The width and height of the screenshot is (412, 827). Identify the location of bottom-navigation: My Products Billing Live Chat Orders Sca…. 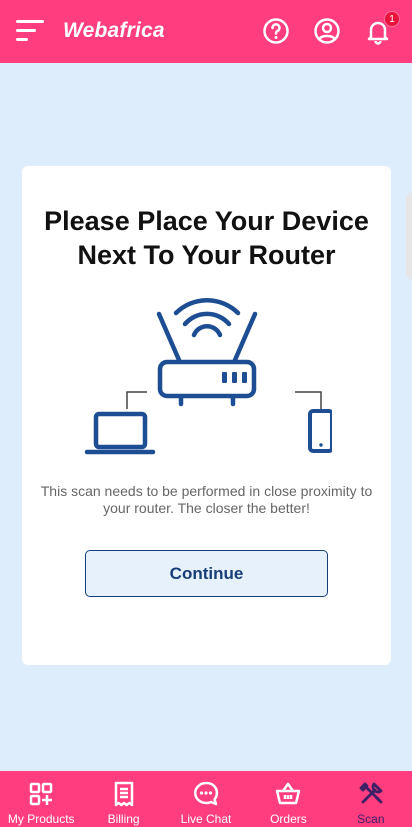
(206, 799).